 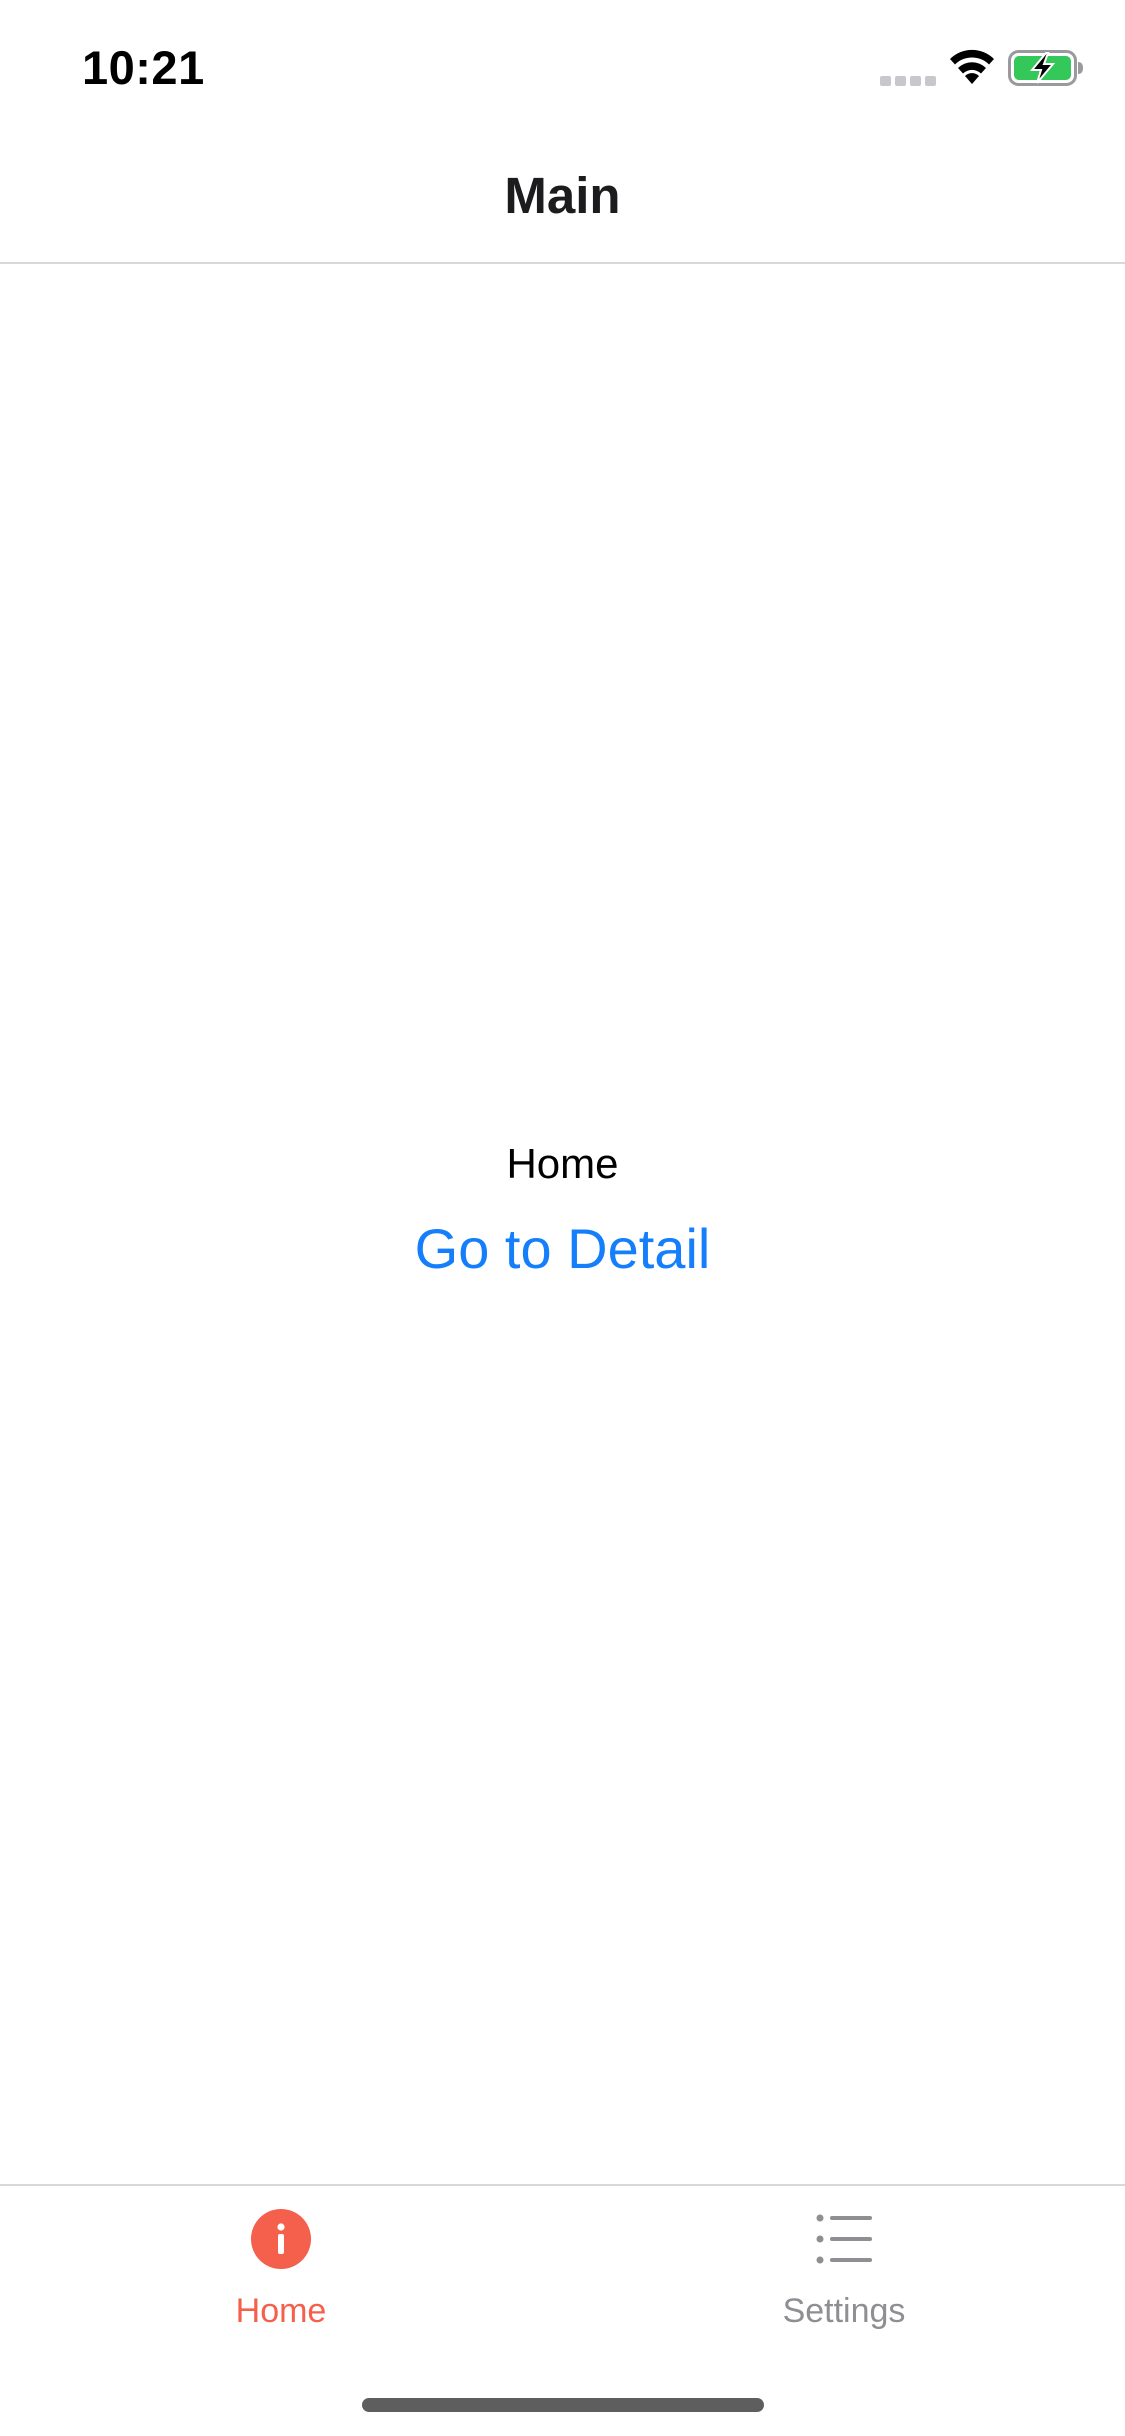 What do you see at coordinates (844, 2311) in the screenshot?
I see `tab-settings-label: Settings` at bounding box center [844, 2311].